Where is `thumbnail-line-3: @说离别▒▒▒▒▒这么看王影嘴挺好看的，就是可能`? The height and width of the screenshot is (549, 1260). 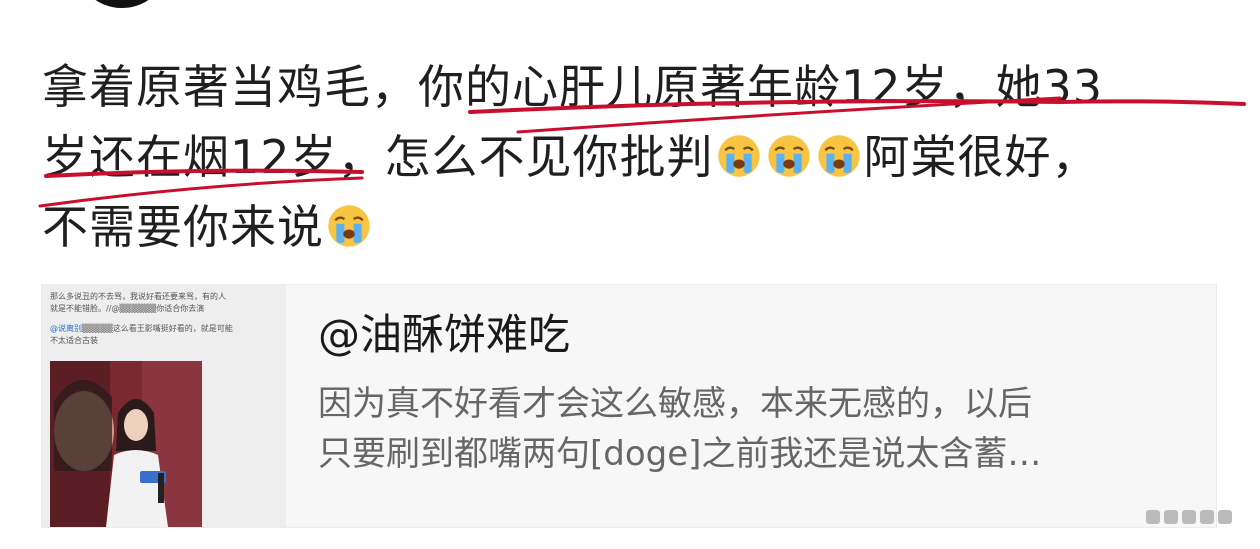 thumbnail-line-3: @说离别▒▒▒▒▒这么看王影嘴挺好看的，就是可能 is located at coordinates (141, 328).